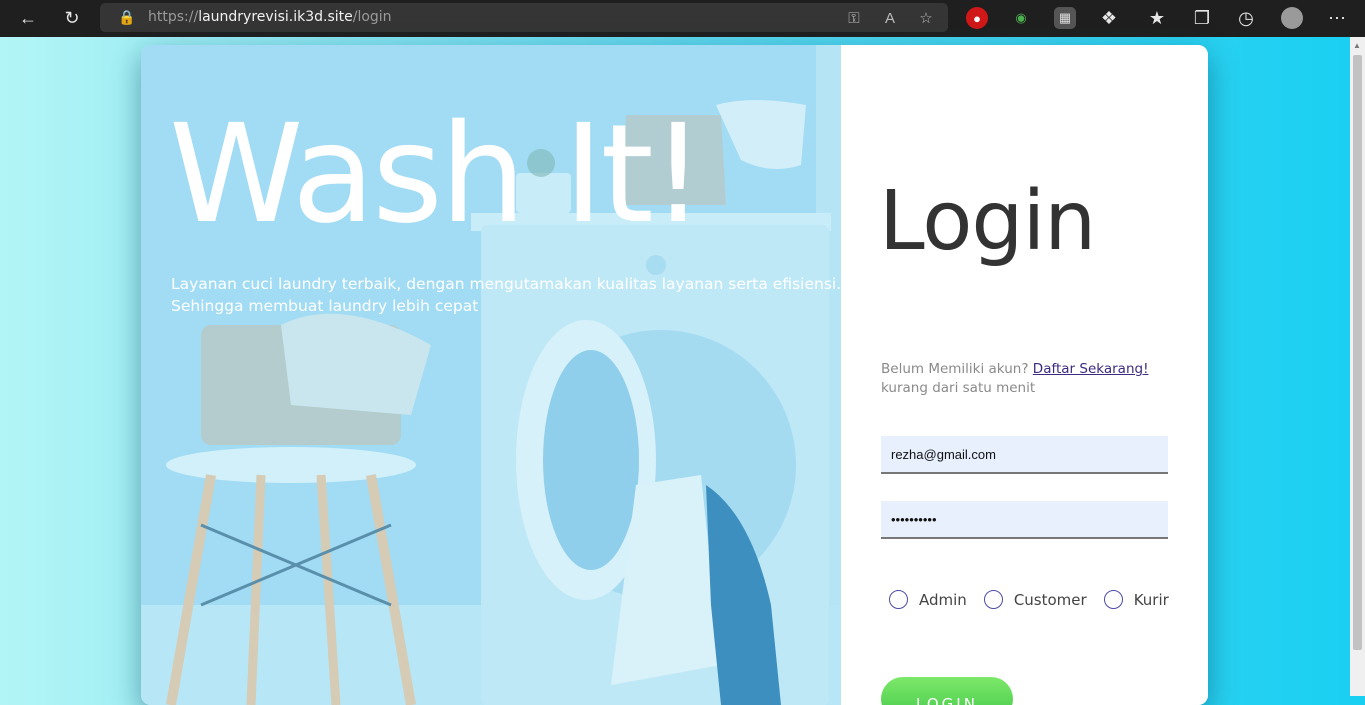 The height and width of the screenshot is (705, 1365). I want to click on role-kurir-label: Kurir, so click(1151, 599).